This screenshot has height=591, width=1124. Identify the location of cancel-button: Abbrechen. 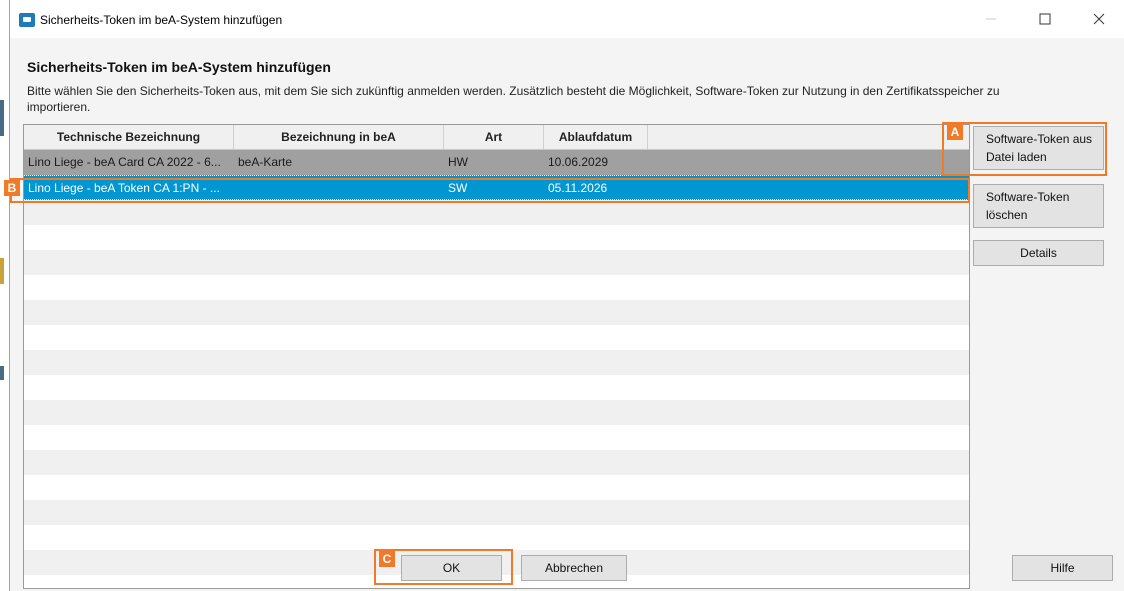
(574, 568).